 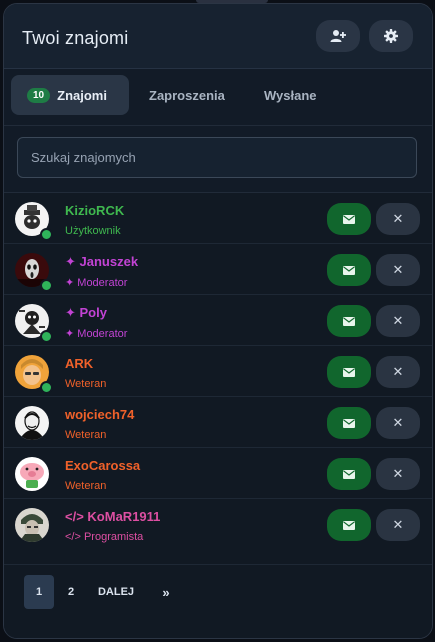 What do you see at coordinates (218, 269) in the screenshot?
I see `friend-row: ✦ Januszek ✦ Moderator ✕` at bounding box center [218, 269].